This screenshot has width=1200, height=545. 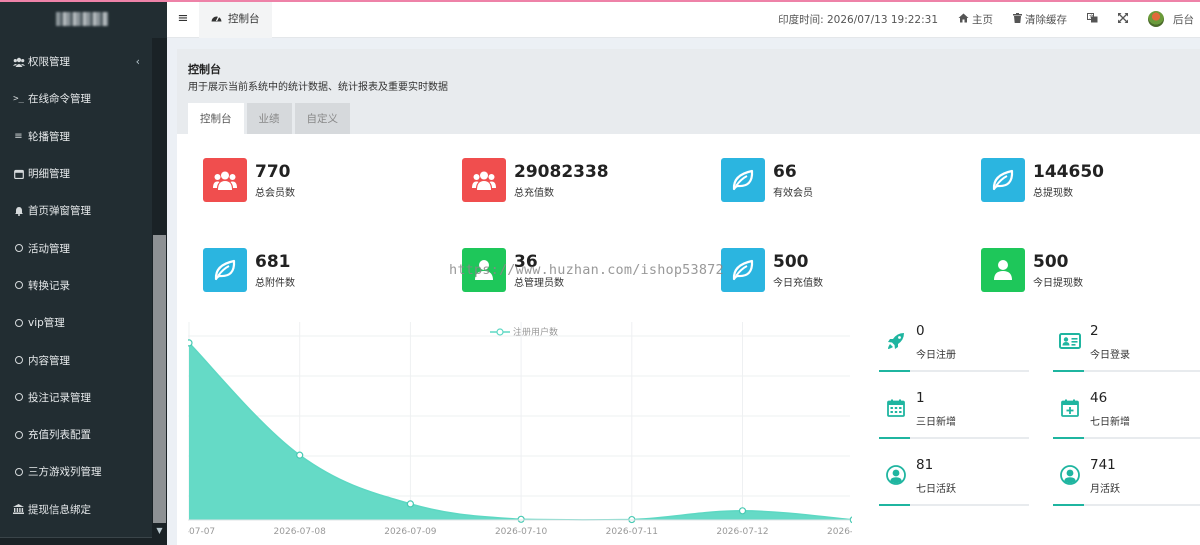 I want to click on sidebar-scrollbar-thumb, so click(x=159, y=379).